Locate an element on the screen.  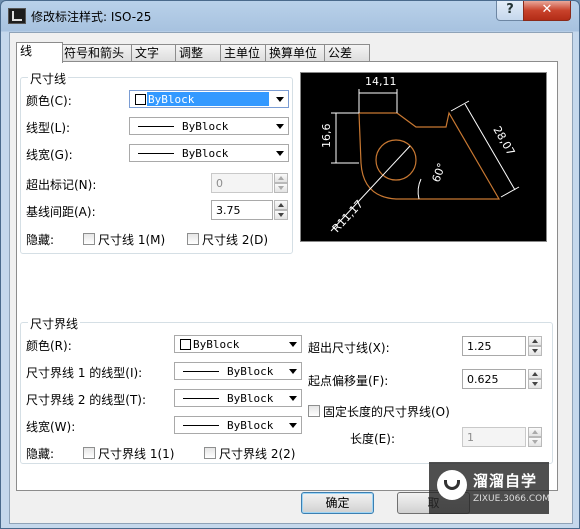
ext-offset-label: 起点偏移量(F): is located at coordinates (348, 381).